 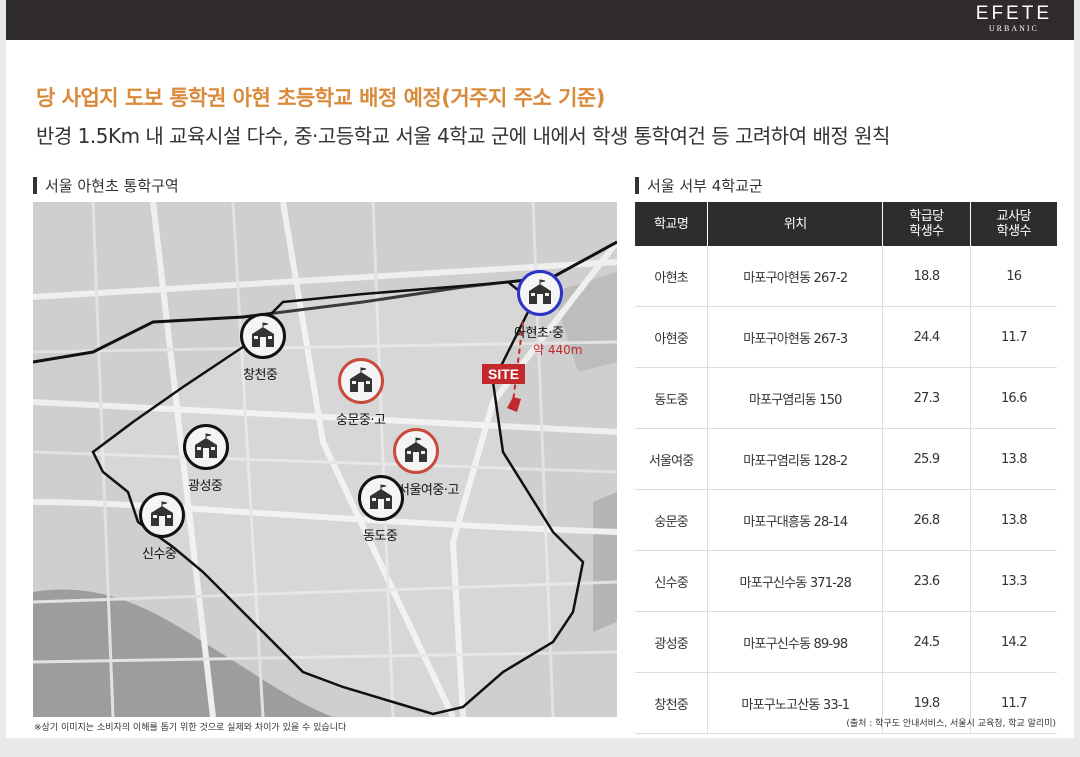 I want to click on distance-label: 약 440m, so click(x=558, y=350).